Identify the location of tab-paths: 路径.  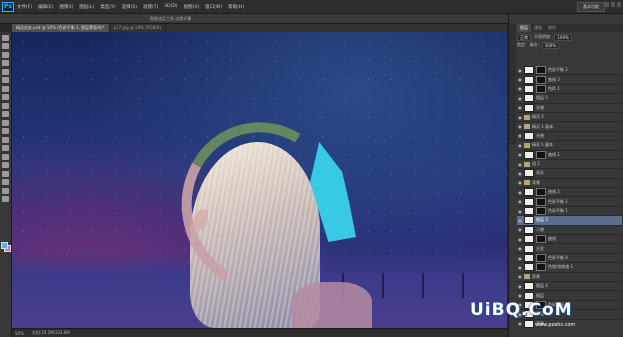
(552, 28).